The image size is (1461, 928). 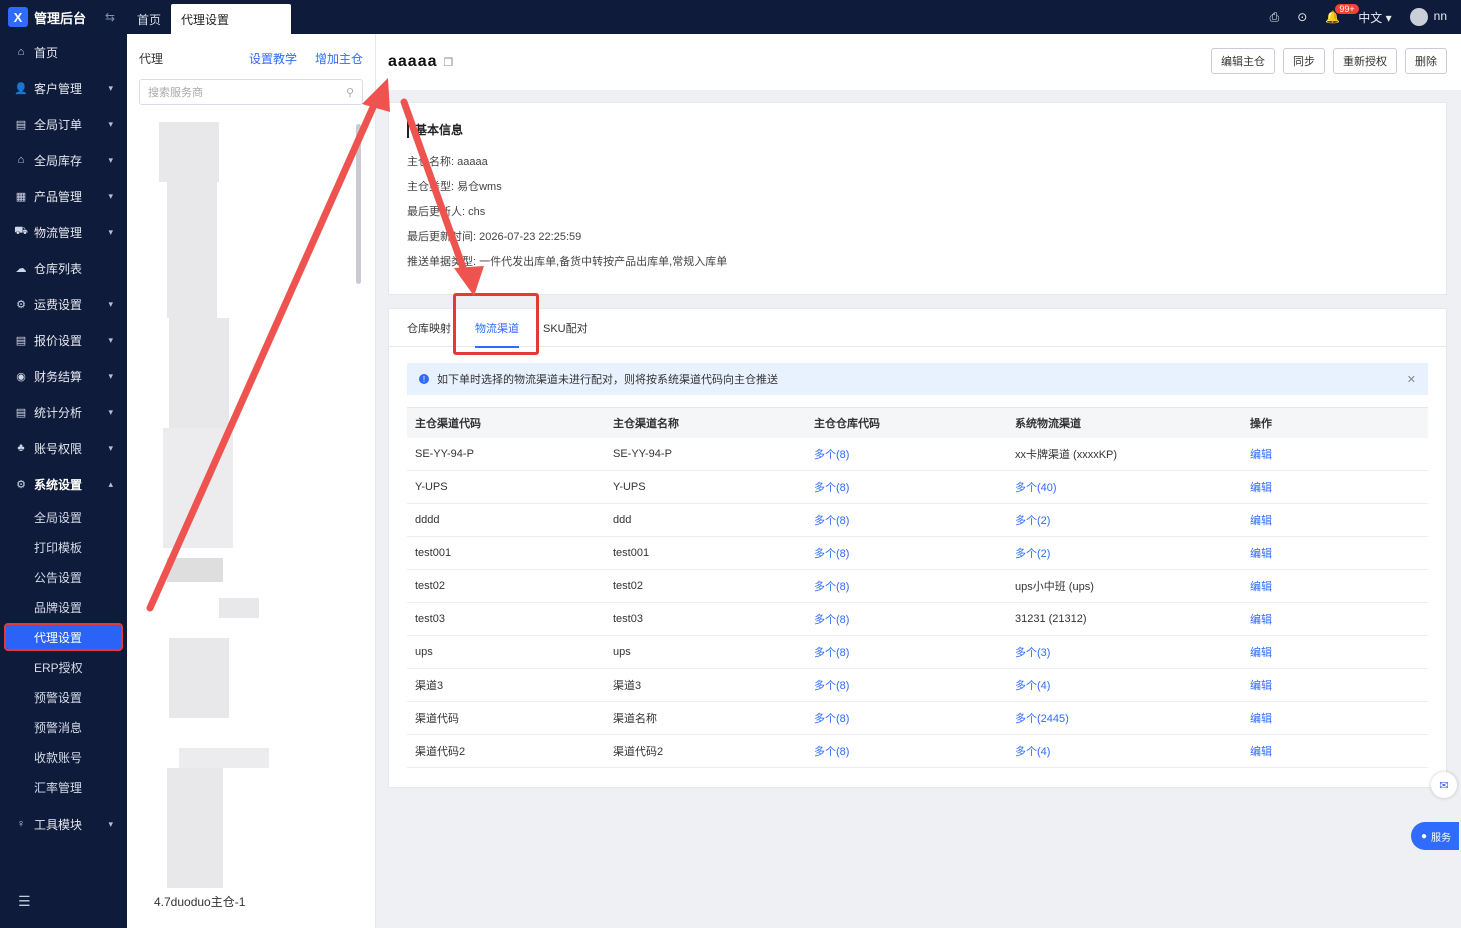 I want to click on tutorial-link: 设置教学, so click(x=273, y=58).